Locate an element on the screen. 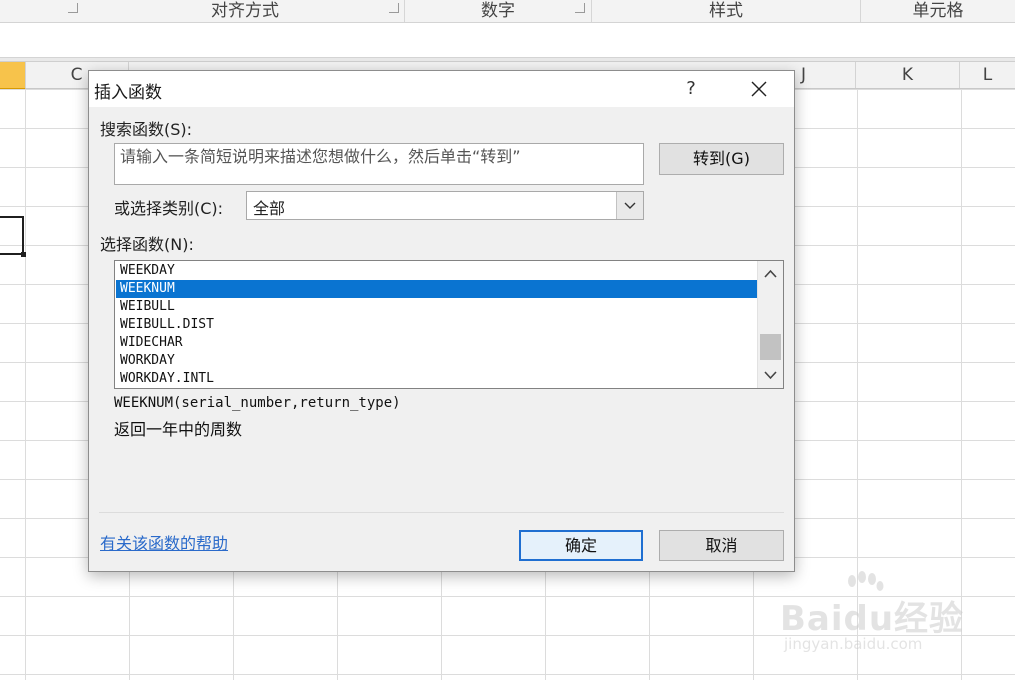 This screenshot has height=680, width=1015. select-function-label: 选择函数(N): is located at coordinates (147, 244).